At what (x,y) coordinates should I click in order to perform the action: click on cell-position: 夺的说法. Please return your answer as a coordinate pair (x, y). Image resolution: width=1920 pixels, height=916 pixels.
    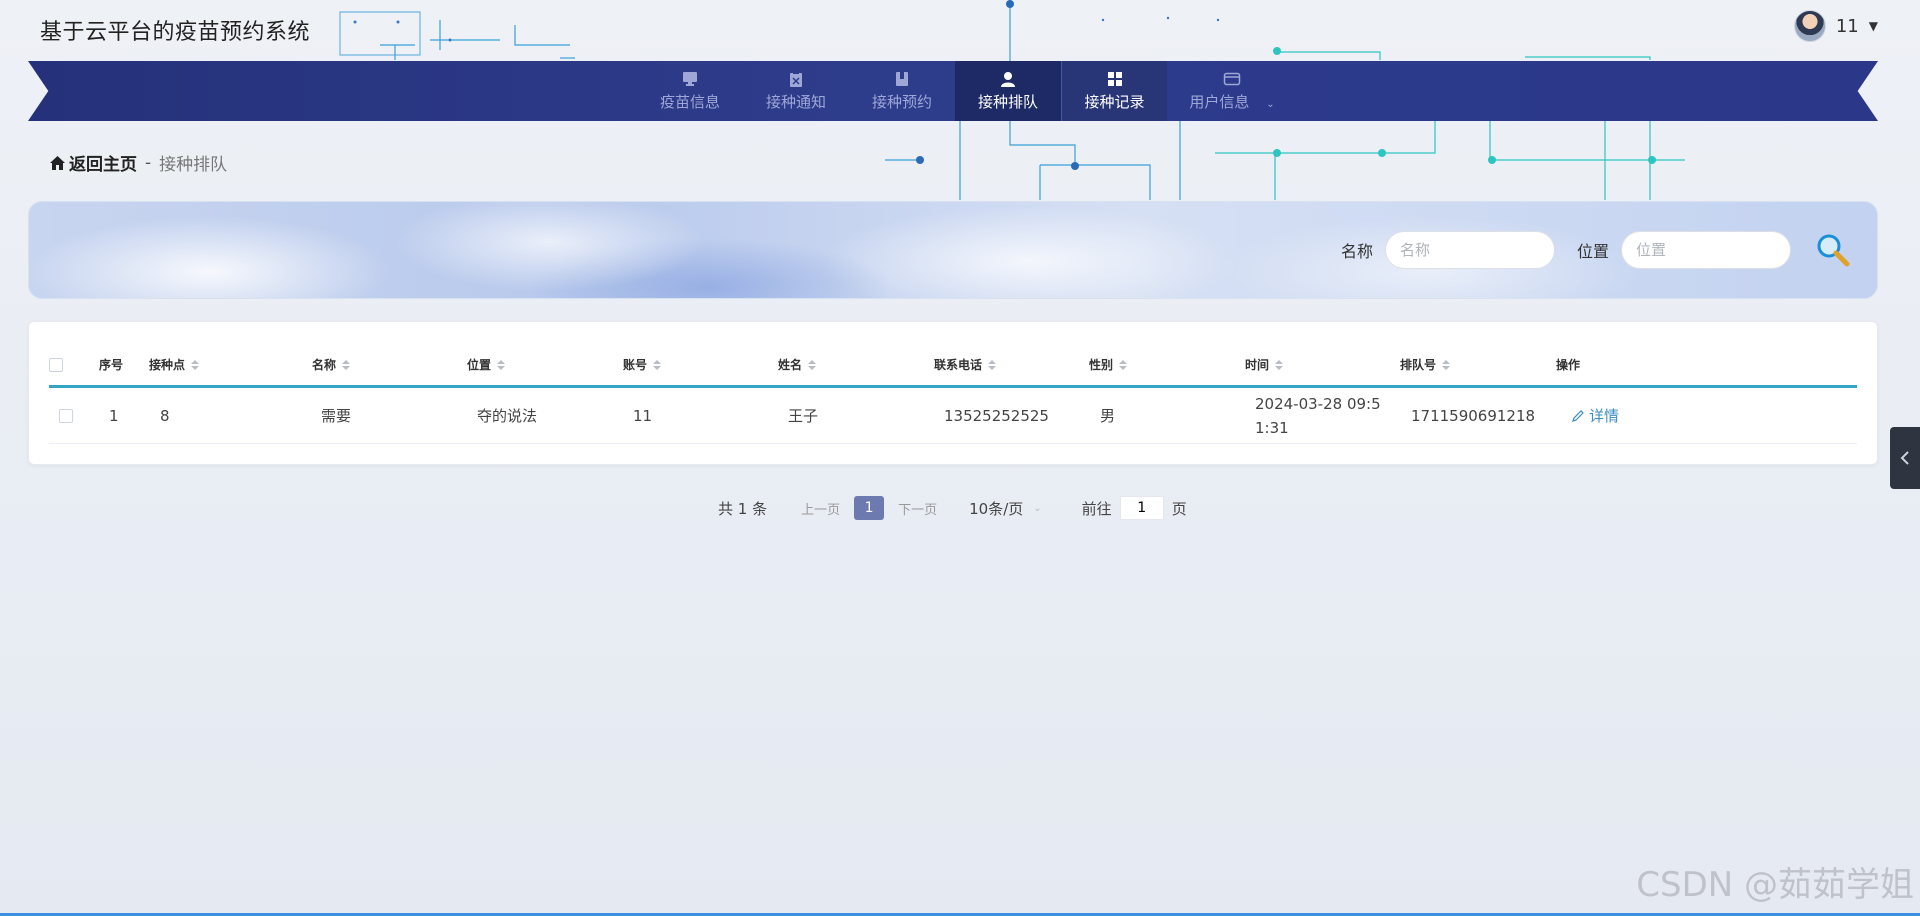
    Looking at the image, I should click on (507, 416).